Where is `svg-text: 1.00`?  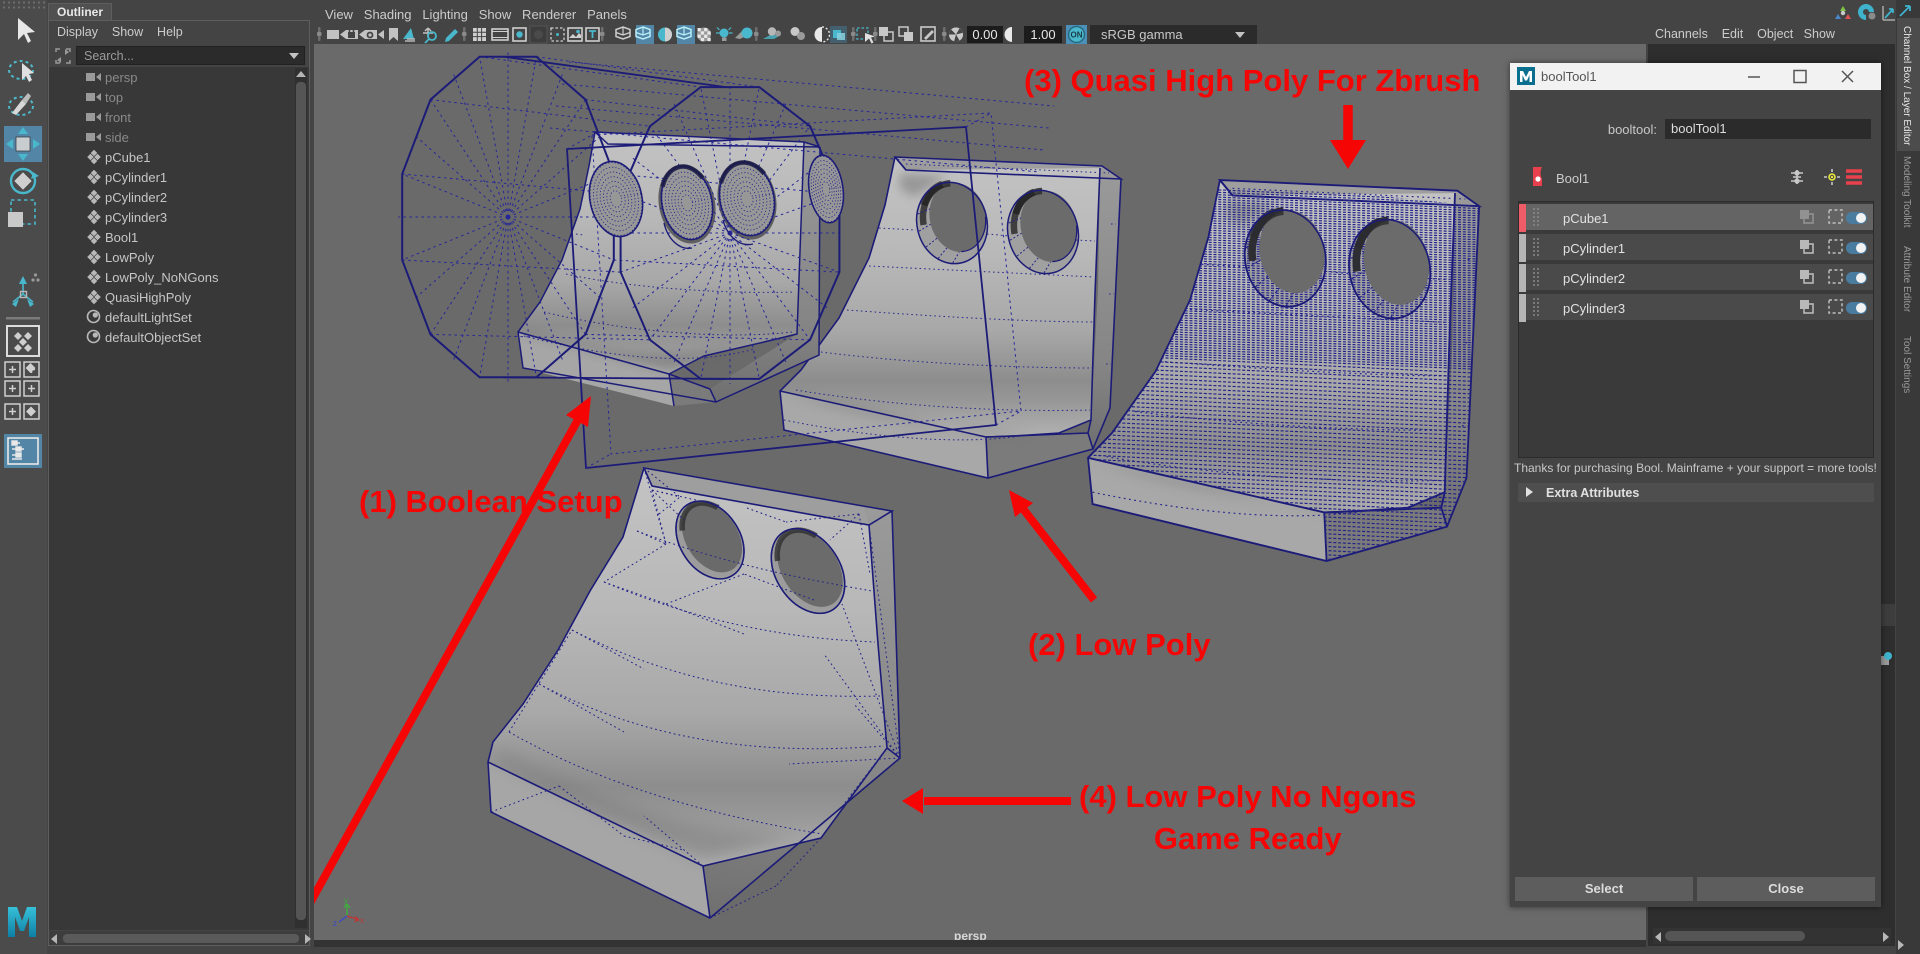 svg-text: 1.00 is located at coordinates (1042, 34).